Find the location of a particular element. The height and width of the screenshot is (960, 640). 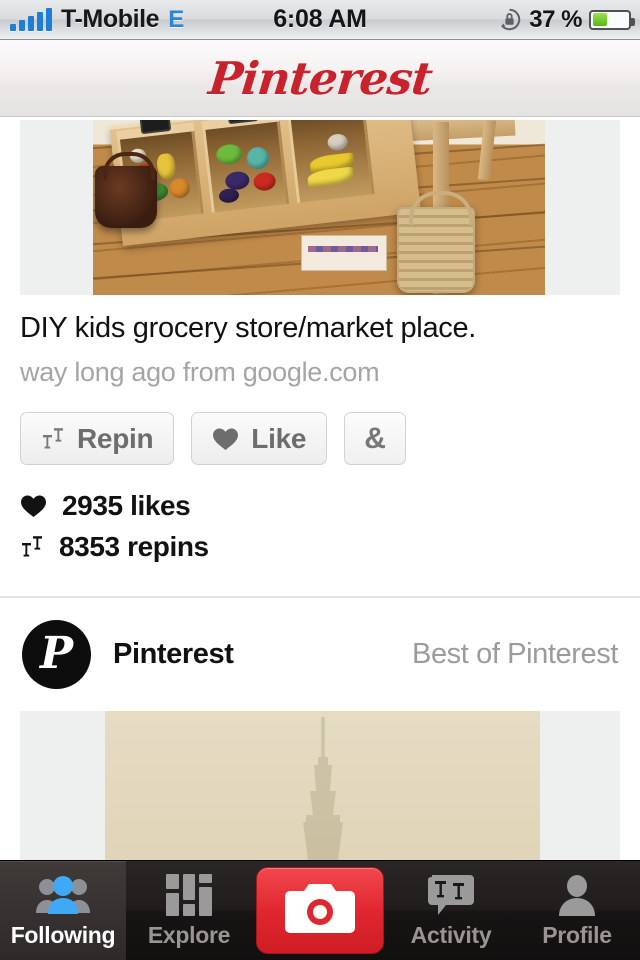

repin-label: Repin is located at coordinates (115, 438).